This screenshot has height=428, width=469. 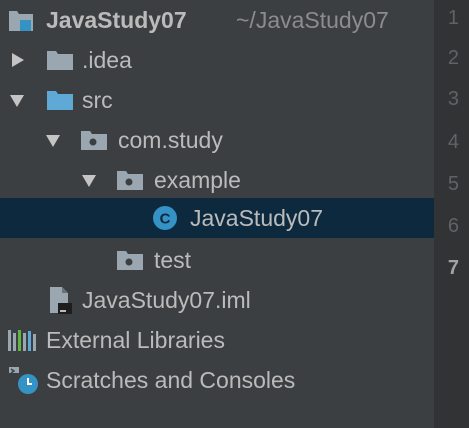 I want to click on libraries-icon, so click(x=23, y=343).